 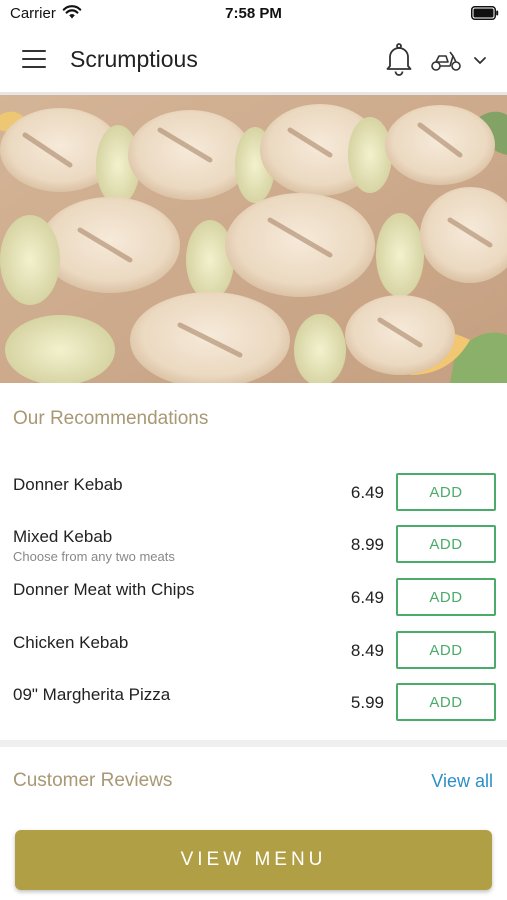 What do you see at coordinates (92, 694) in the screenshot?
I see `item-name: 09" Margherita Pizza` at bounding box center [92, 694].